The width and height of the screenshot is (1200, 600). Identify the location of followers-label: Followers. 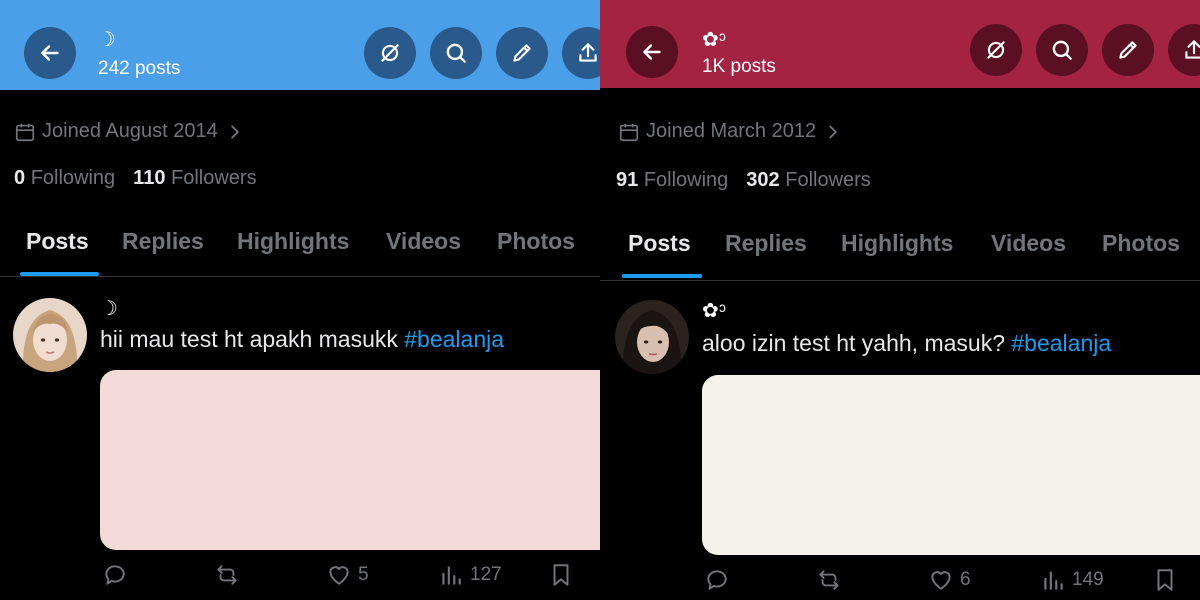
(828, 180).